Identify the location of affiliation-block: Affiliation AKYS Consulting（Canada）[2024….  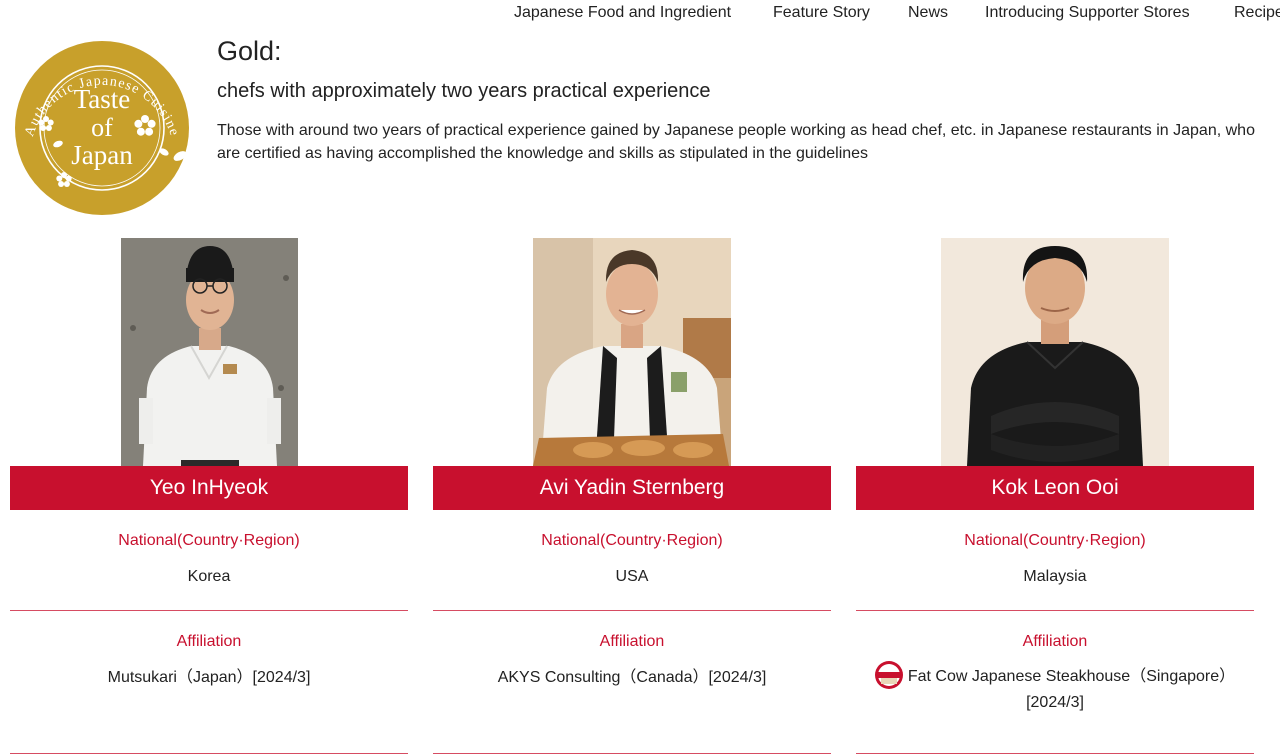
(632, 693).